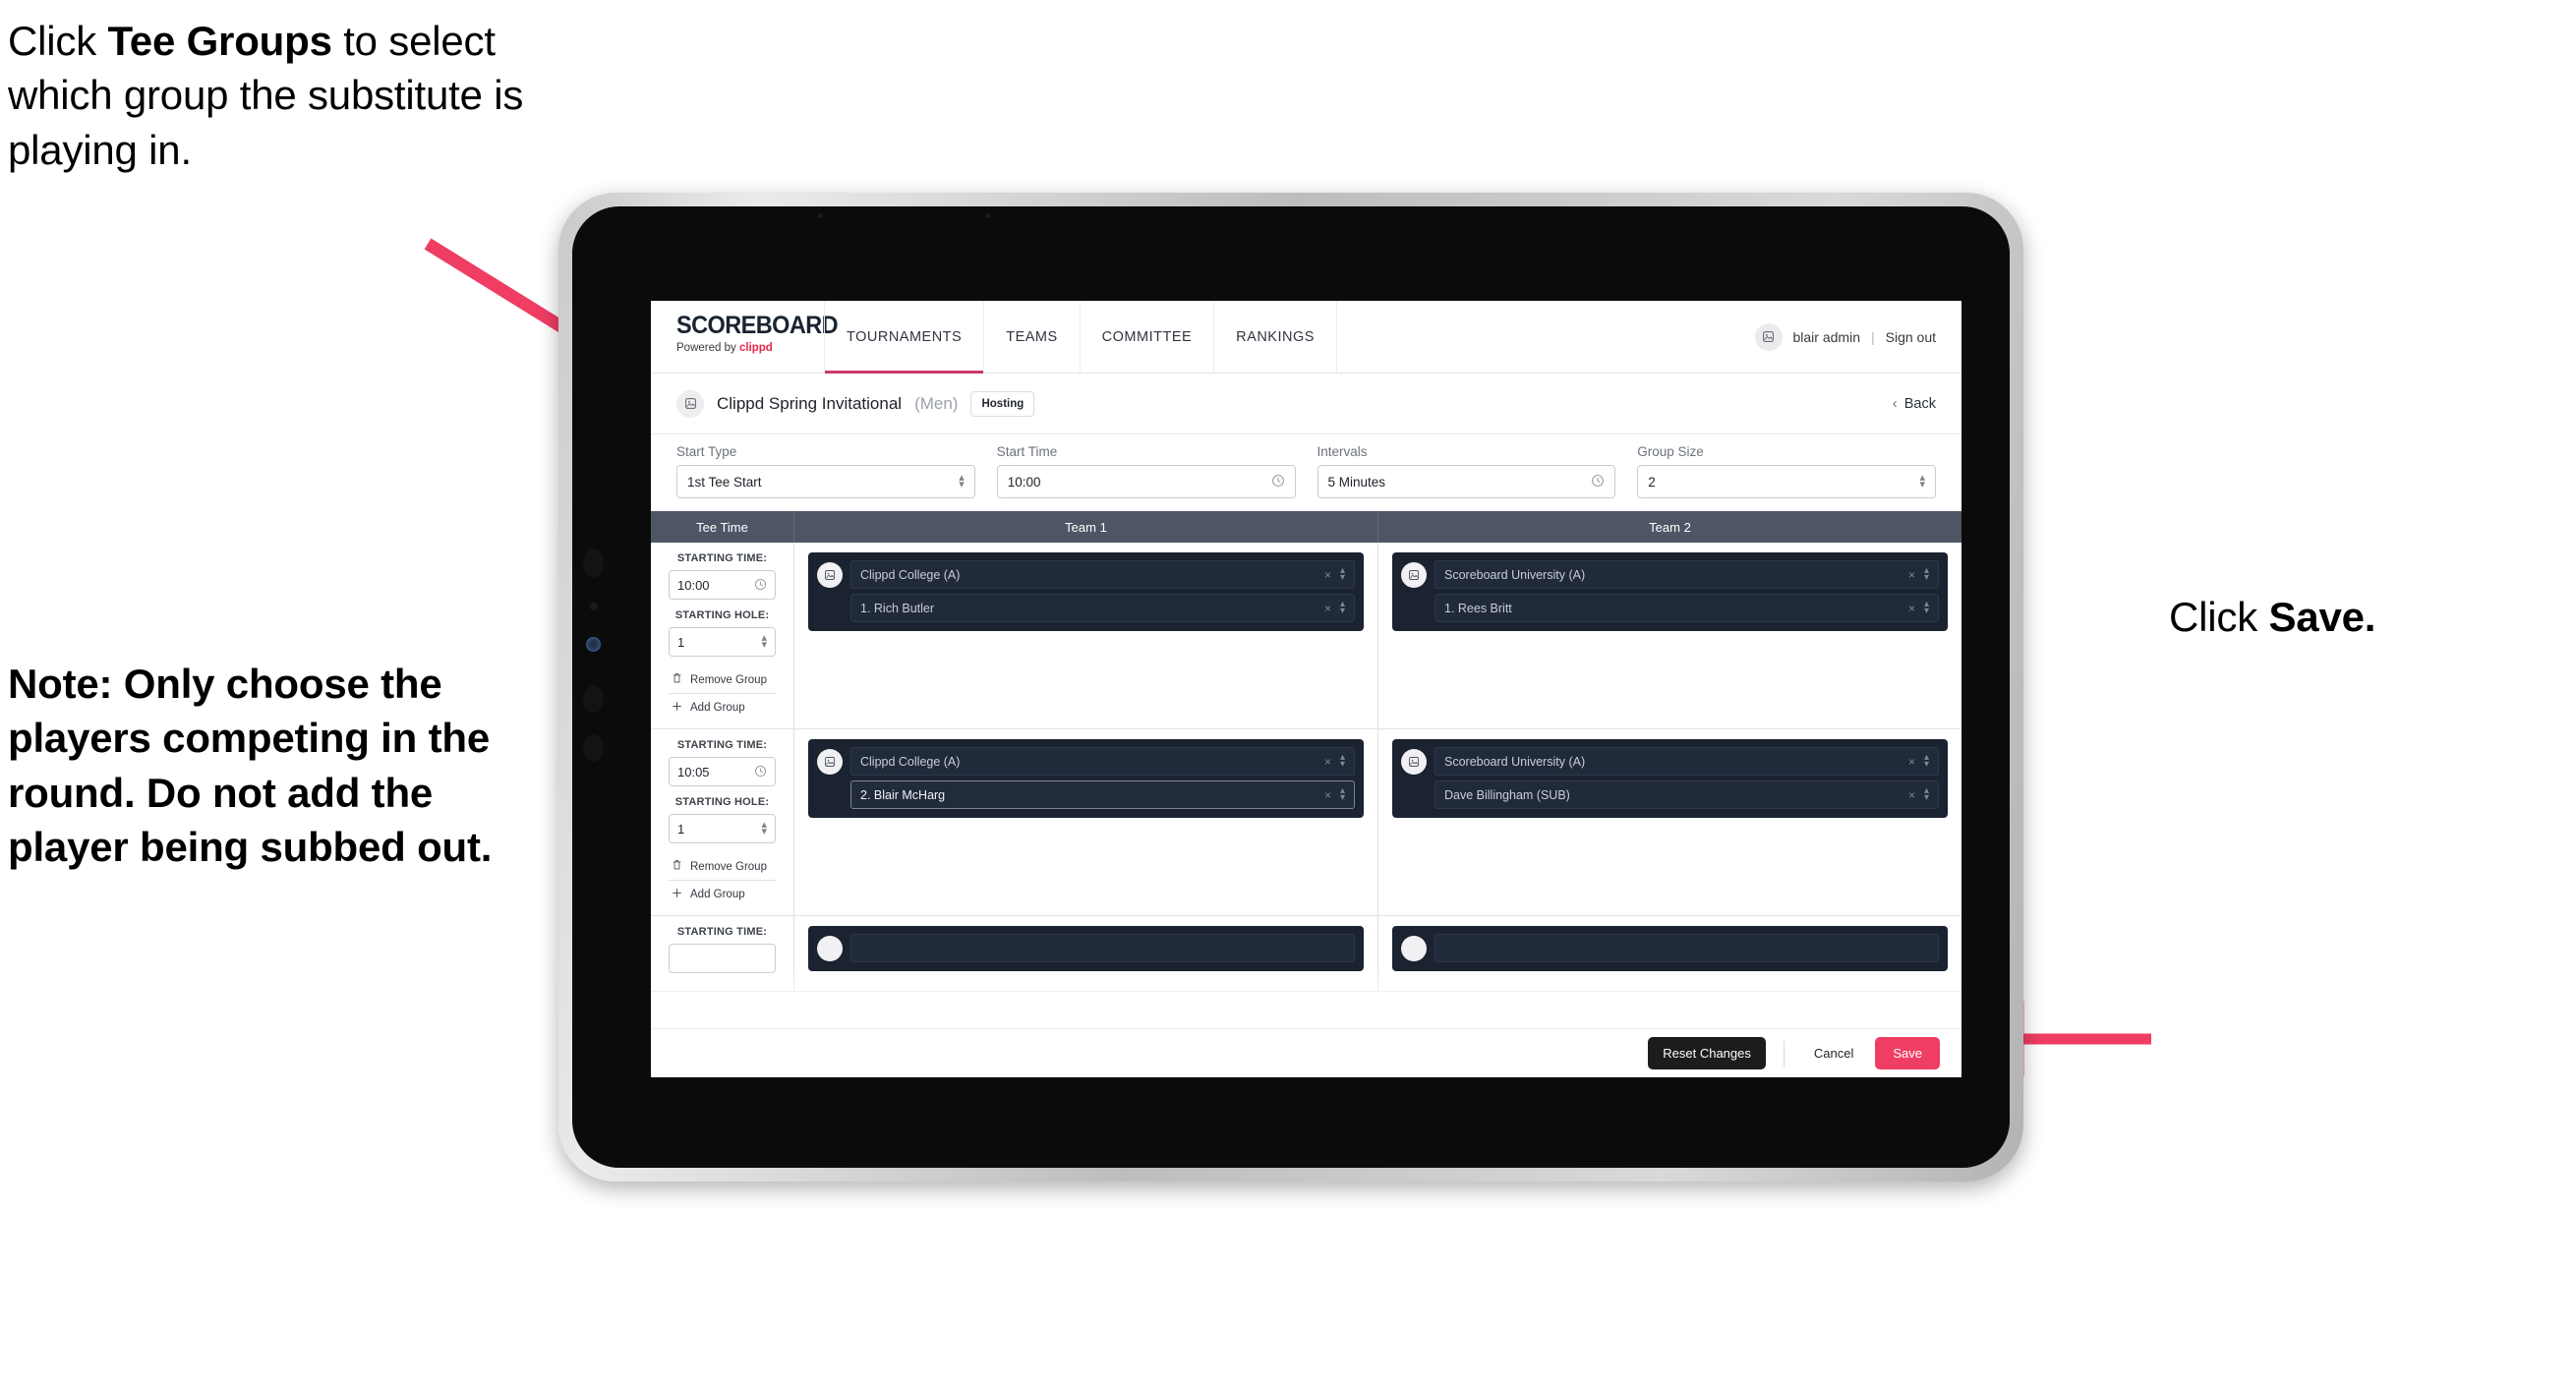 This screenshot has height=1385, width=2576. Describe the element at coordinates (676, 679) in the screenshot. I see `trash-icon` at that location.